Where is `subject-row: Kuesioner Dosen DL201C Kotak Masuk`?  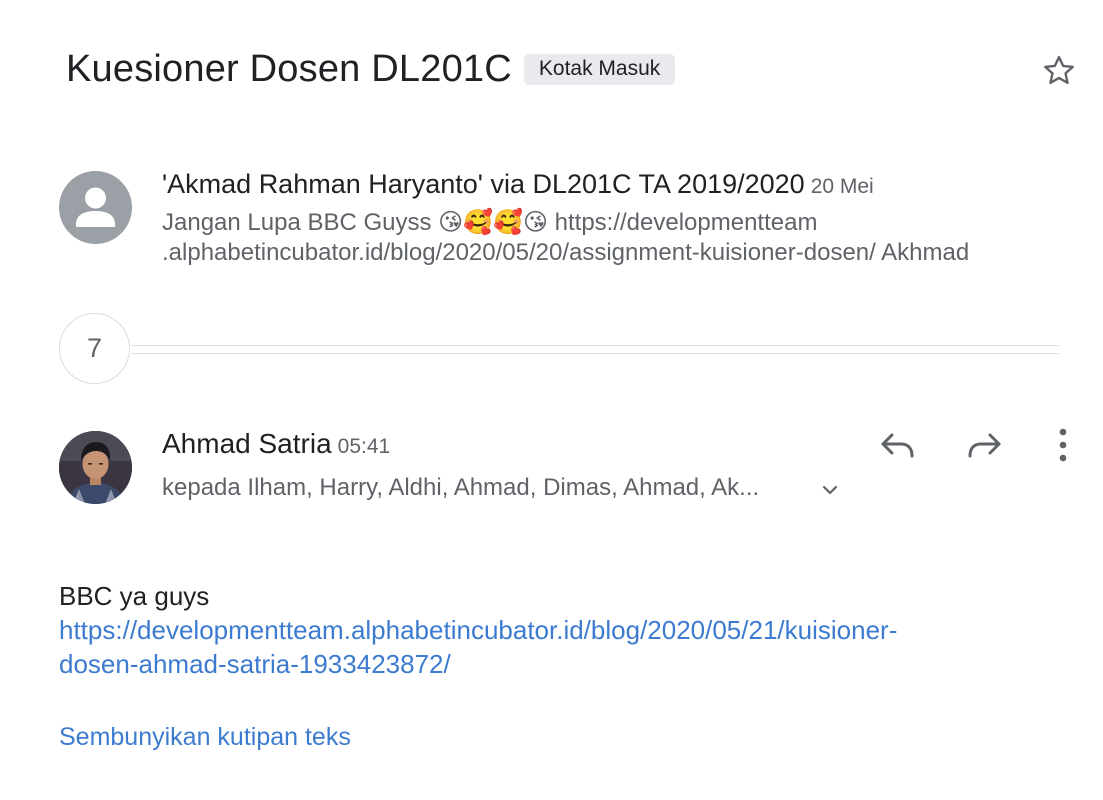
subject-row: Kuesioner Dosen DL201C Kotak Masuk is located at coordinates (371, 69).